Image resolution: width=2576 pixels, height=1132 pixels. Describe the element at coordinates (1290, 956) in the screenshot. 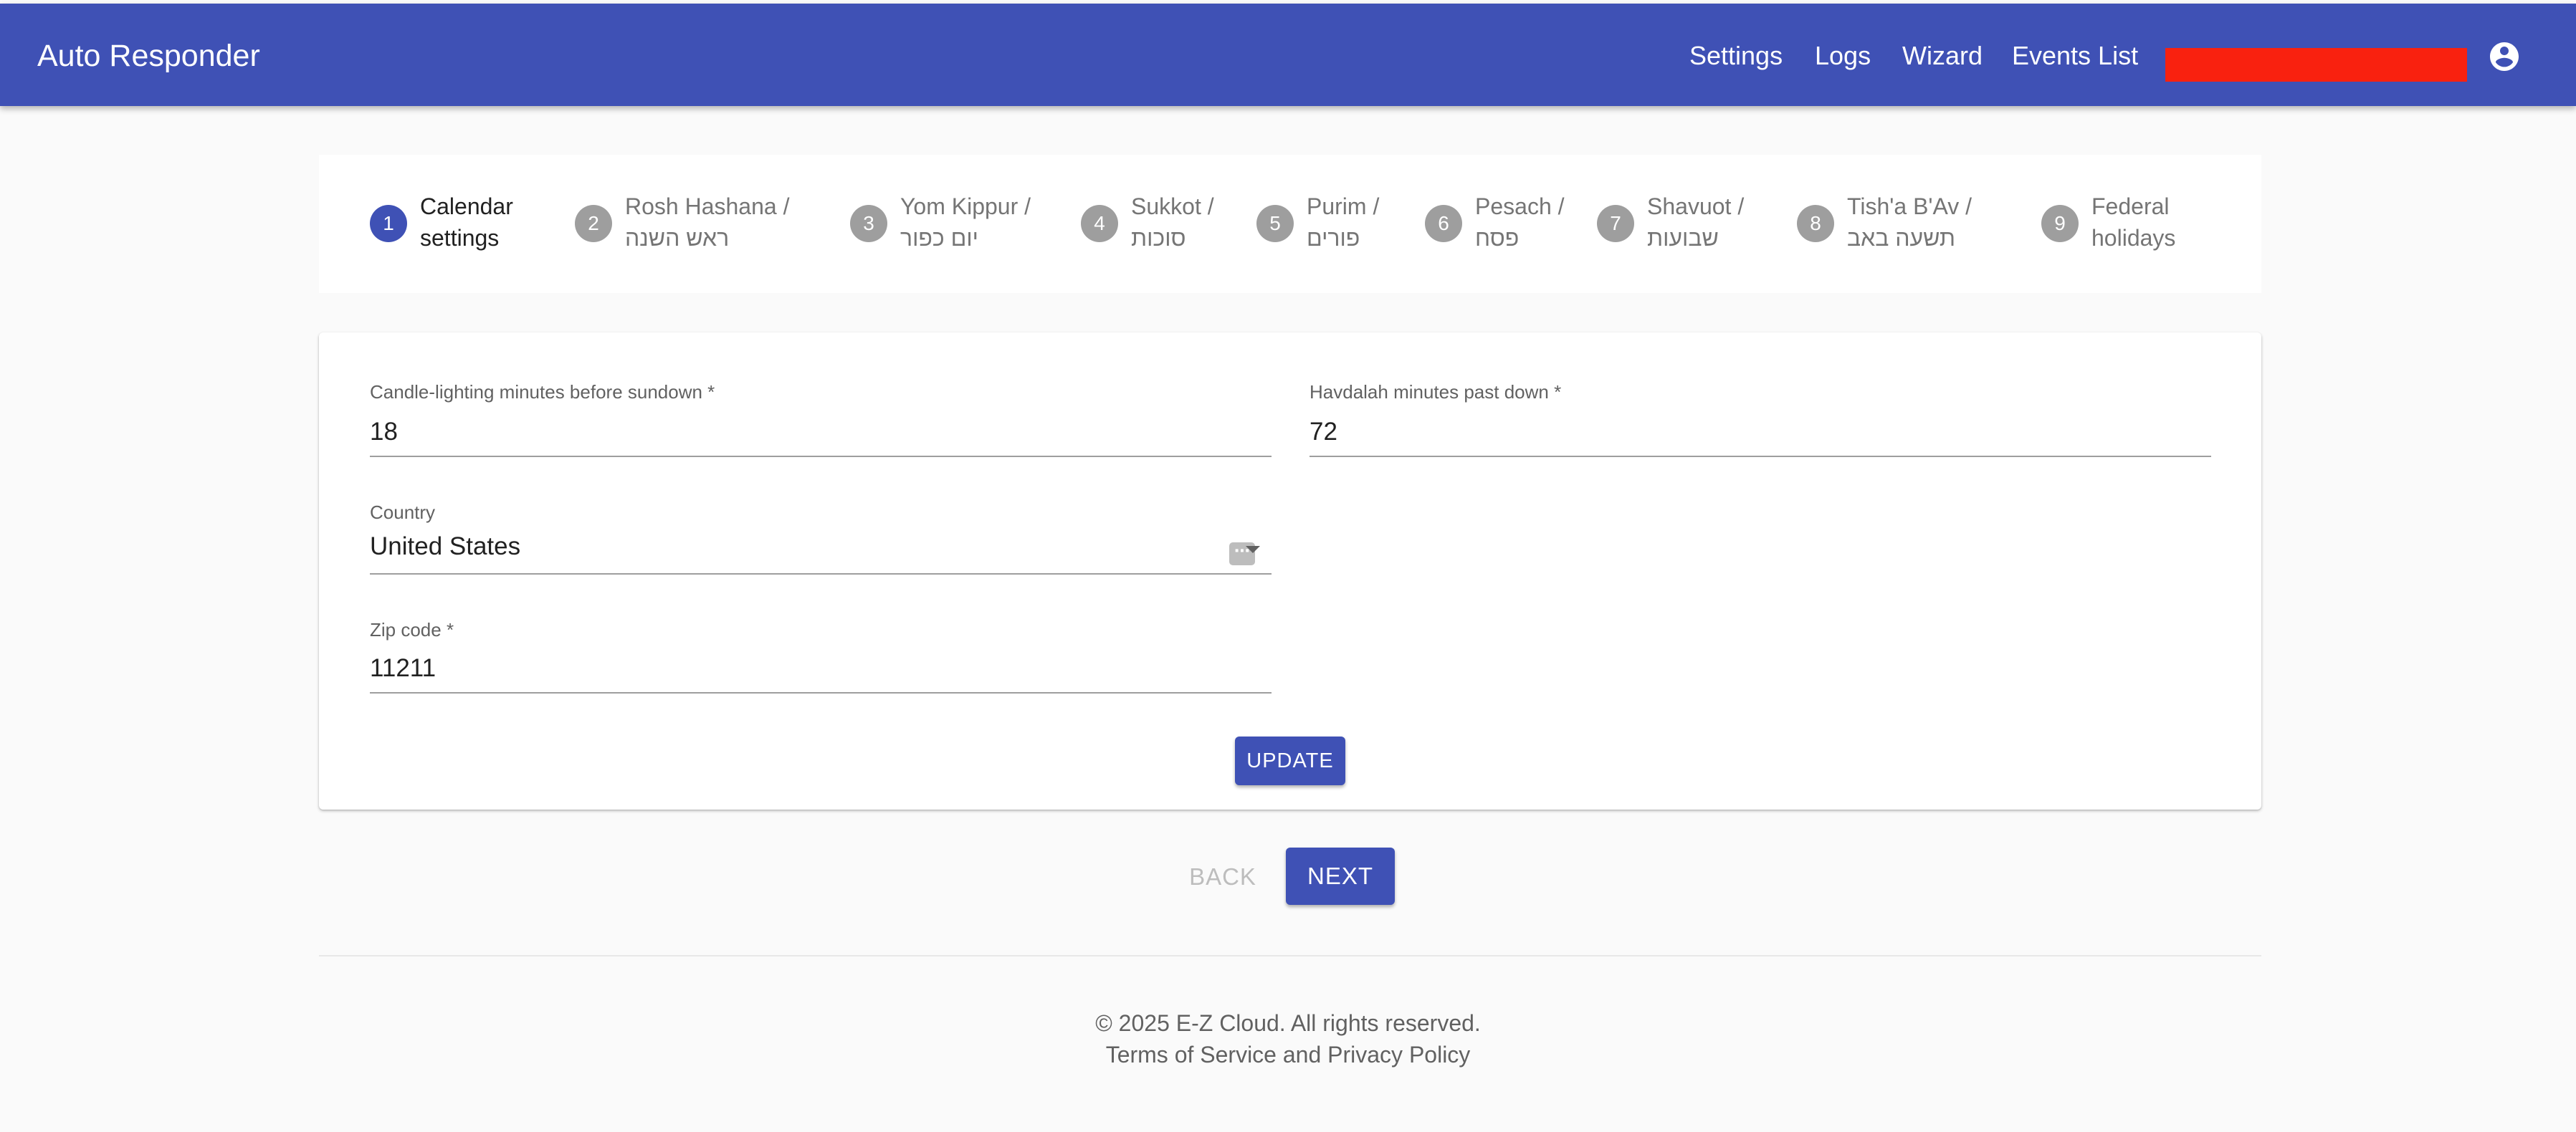

I see `footer-divider` at that location.